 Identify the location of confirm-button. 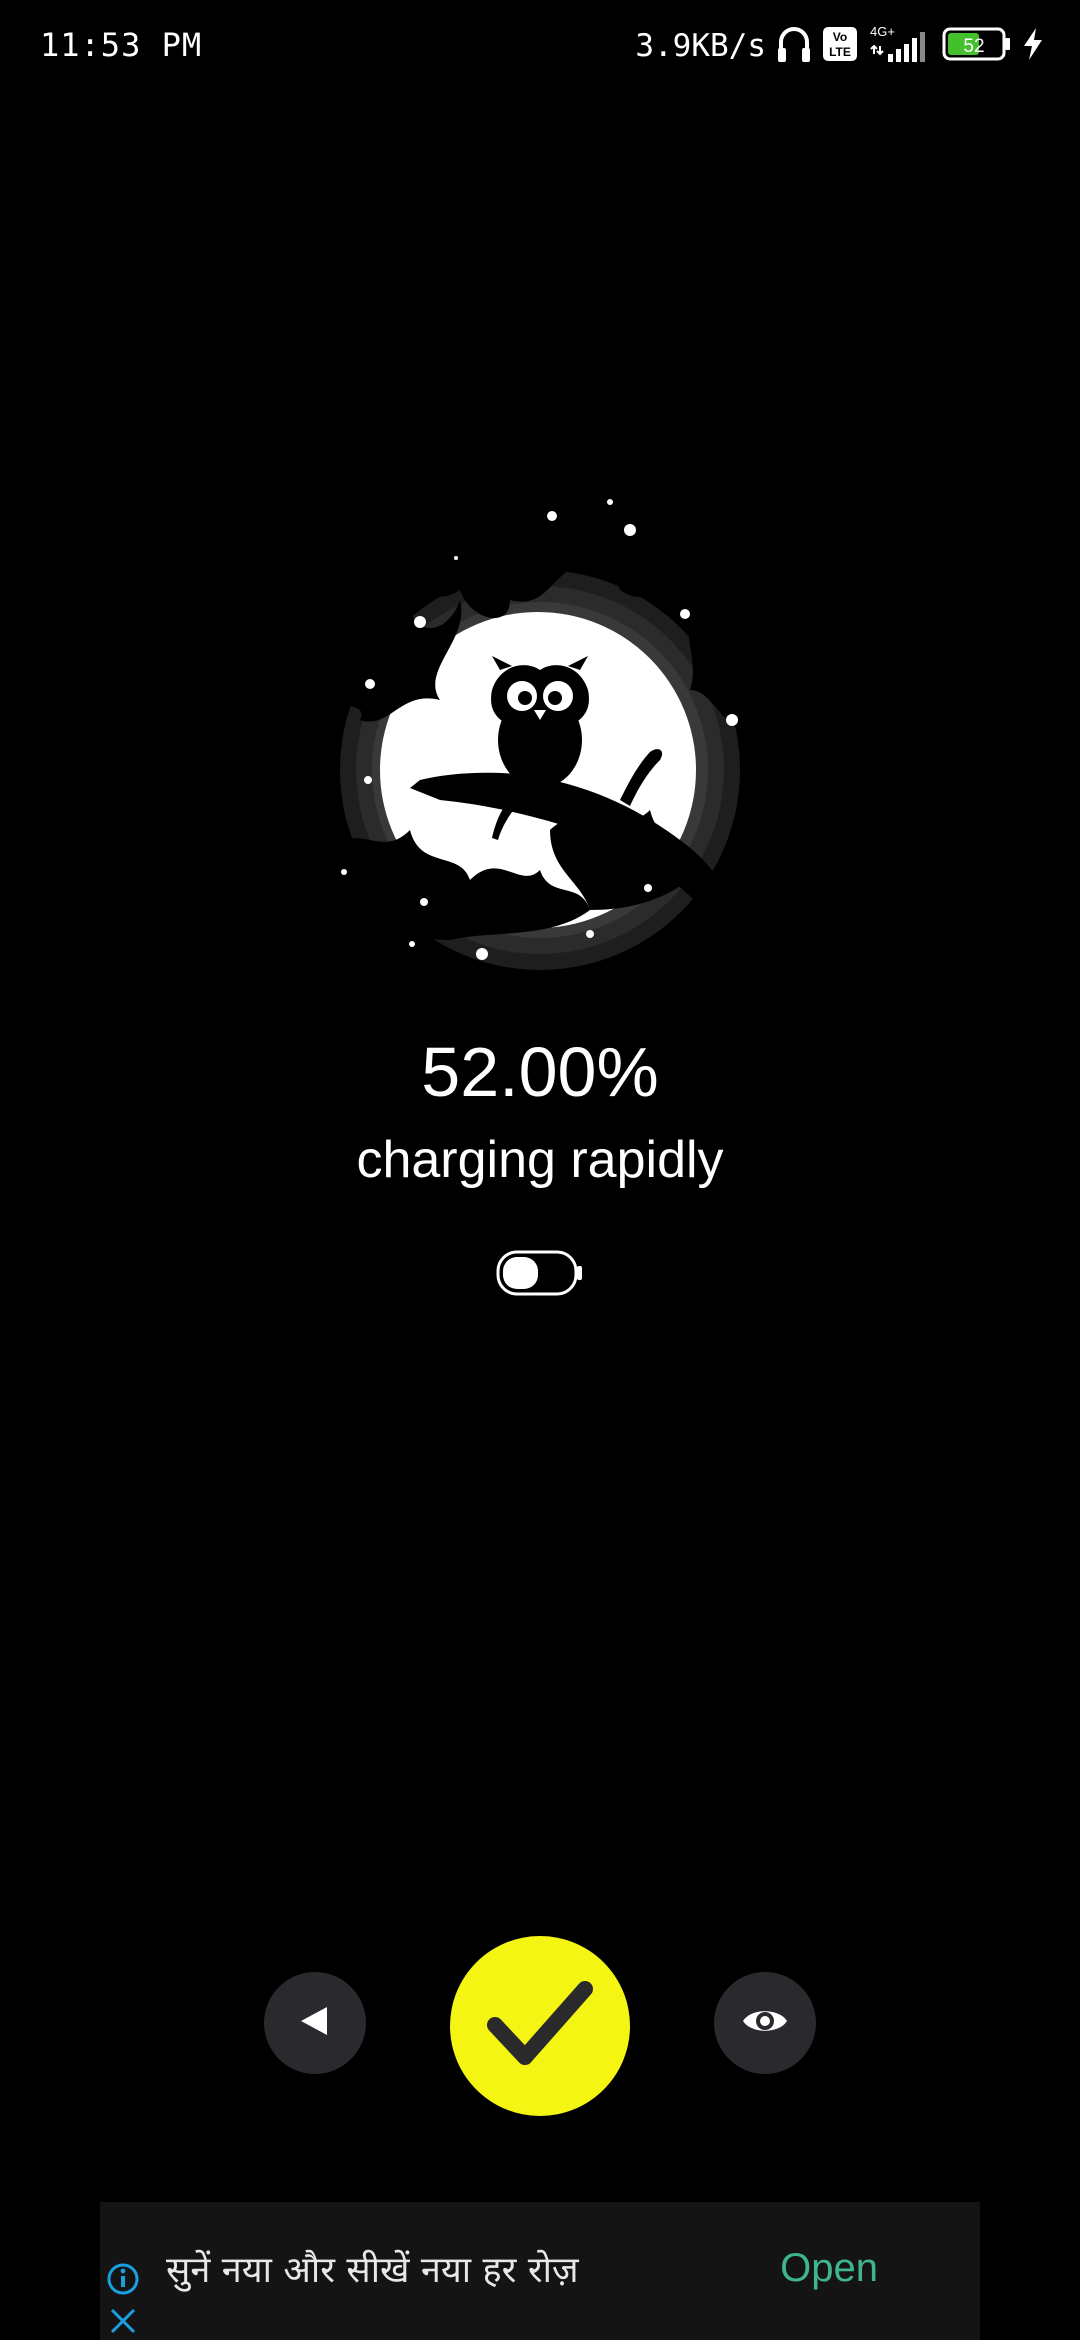
(540, 2026).